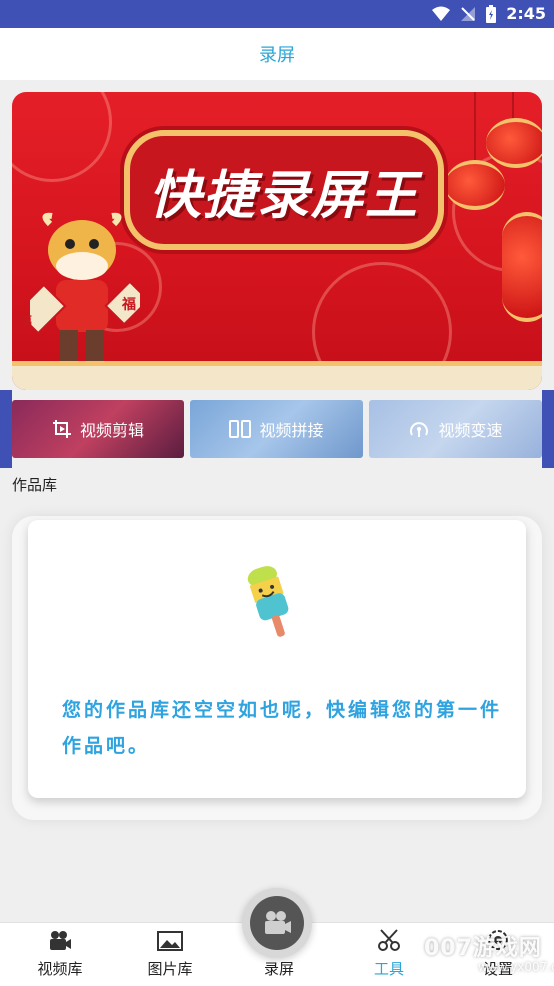 This screenshot has height=986, width=554. I want to click on video-edit-label: 视频剪辑, so click(111, 430).